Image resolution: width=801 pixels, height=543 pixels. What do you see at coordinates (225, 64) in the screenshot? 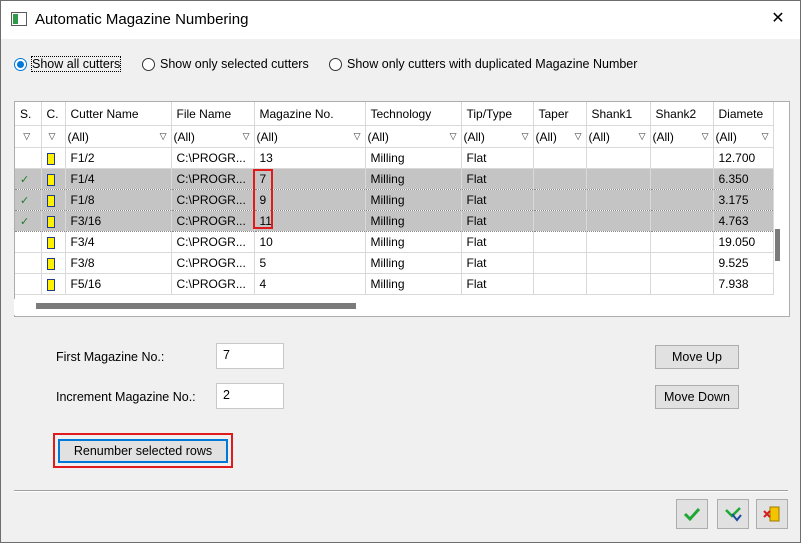
I see `radio-show-selected: Show only selected cutters` at bounding box center [225, 64].